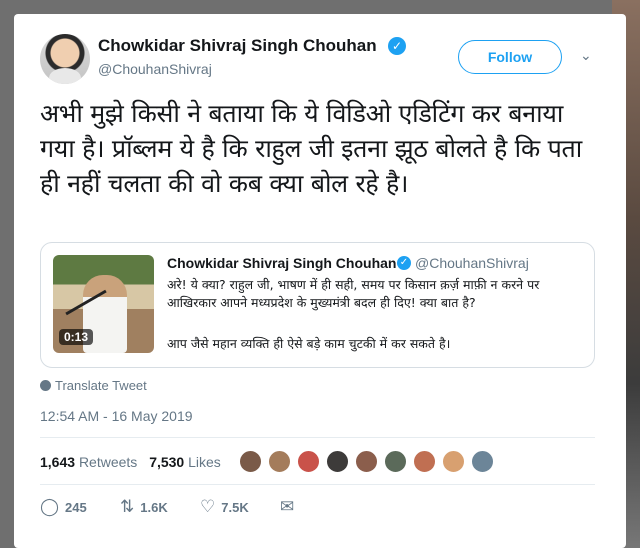 The height and width of the screenshot is (548, 640). I want to click on globe-icon, so click(45, 385).